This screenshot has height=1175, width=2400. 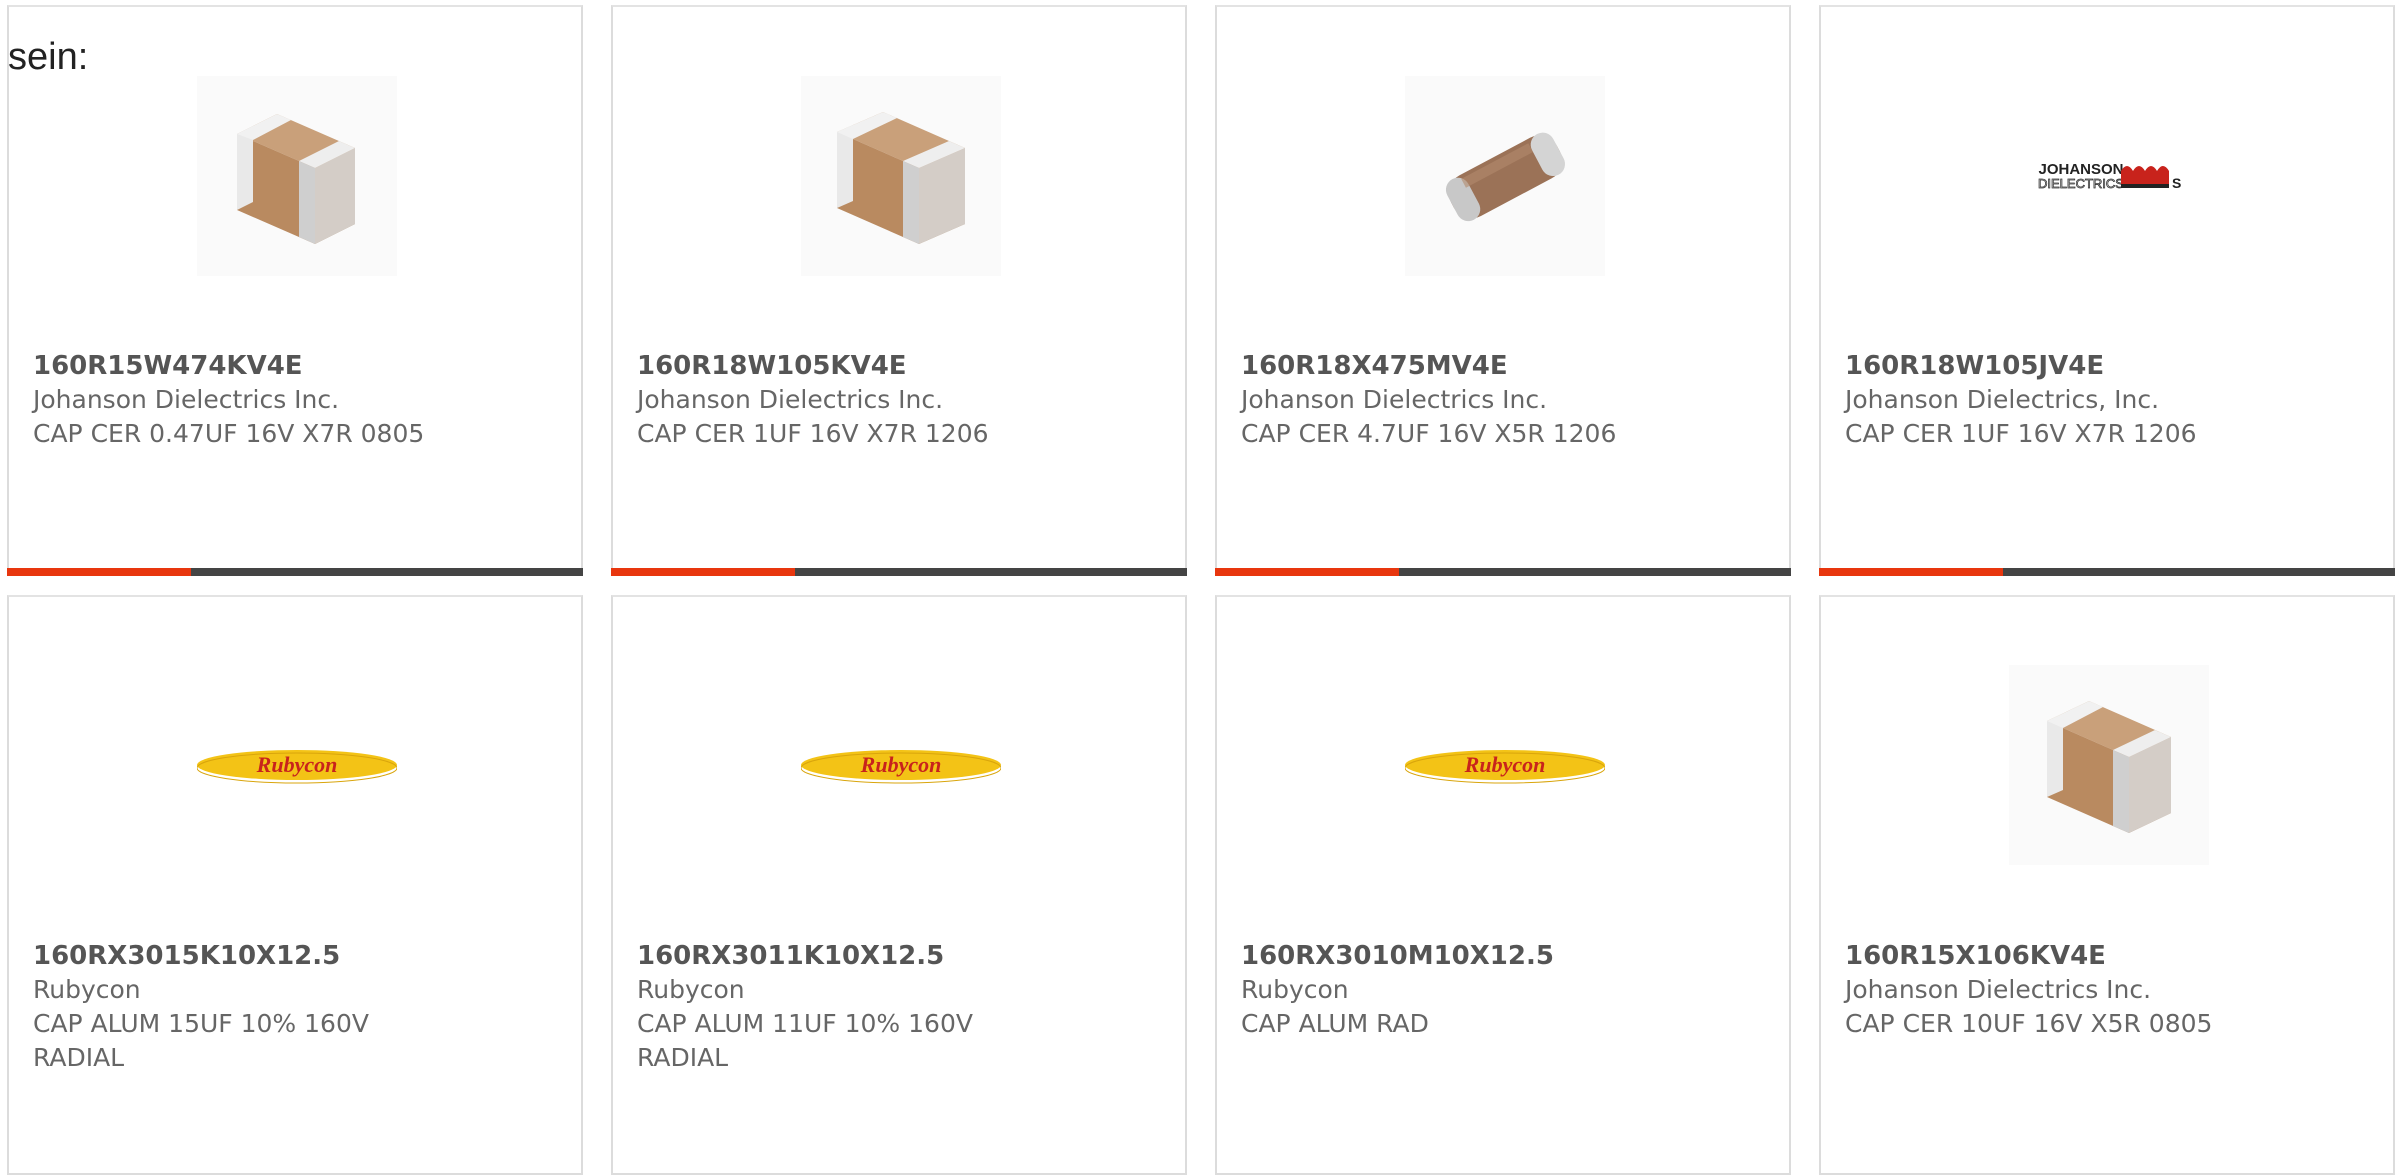 I want to click on description: CAP ALUM RAD, so click(x=1335, y=1023).